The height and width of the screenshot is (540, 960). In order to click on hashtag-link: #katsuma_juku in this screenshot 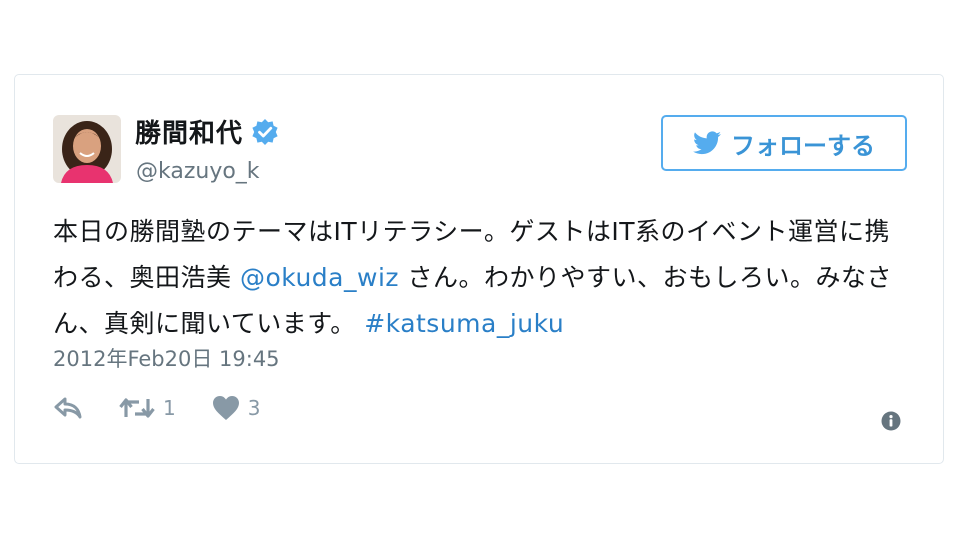, I will do `click(464, 323)`.